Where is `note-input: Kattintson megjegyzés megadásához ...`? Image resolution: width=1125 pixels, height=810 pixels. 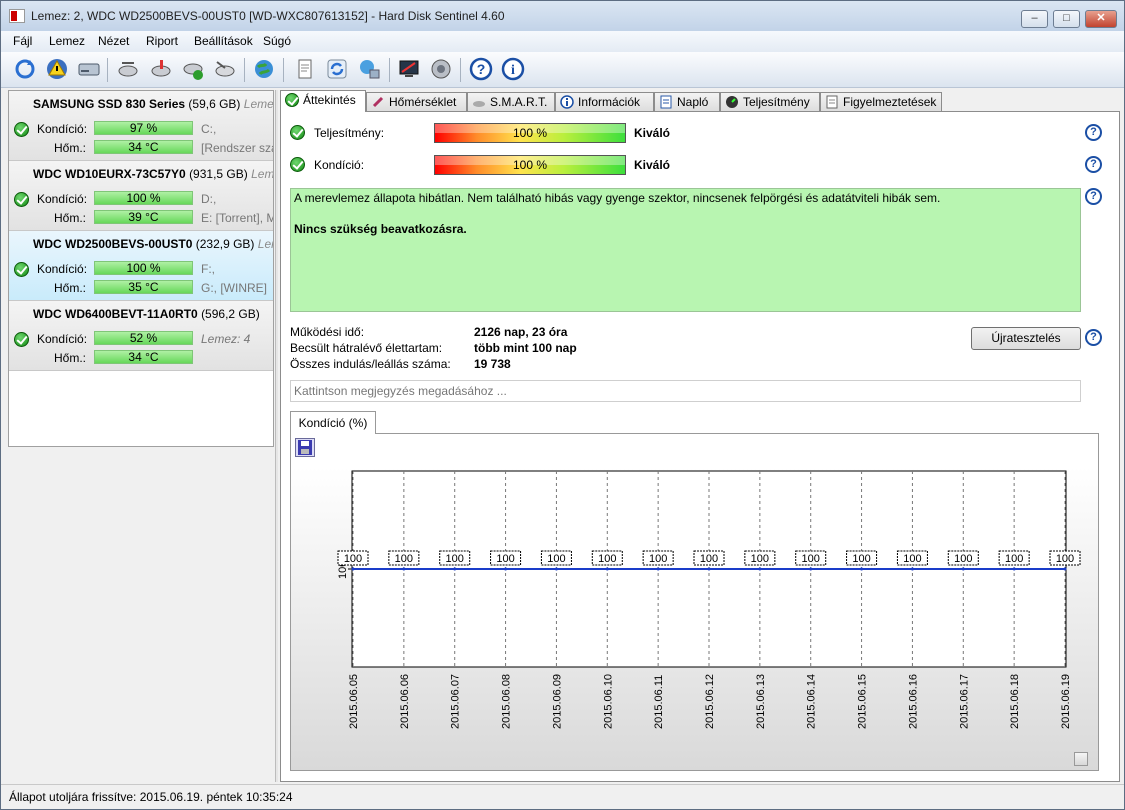 note-input: Kattintson megjegyzés megadásához ... is located at coordinates (685, 391).